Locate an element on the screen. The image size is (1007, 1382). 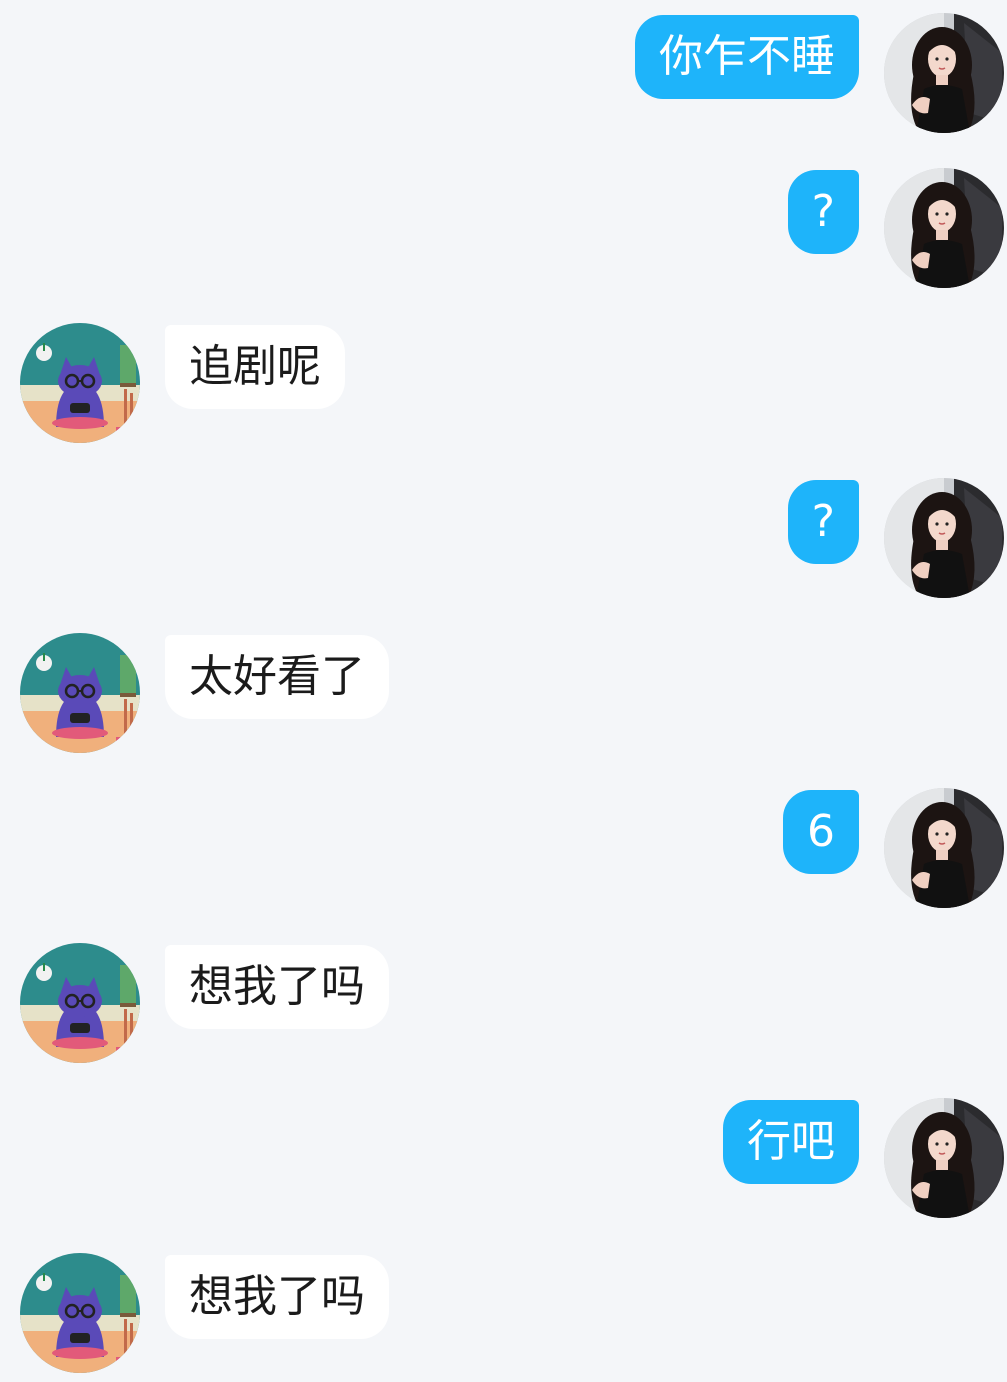
message-row-incoming: 追剧呢 is located at coordinates (503, 385).